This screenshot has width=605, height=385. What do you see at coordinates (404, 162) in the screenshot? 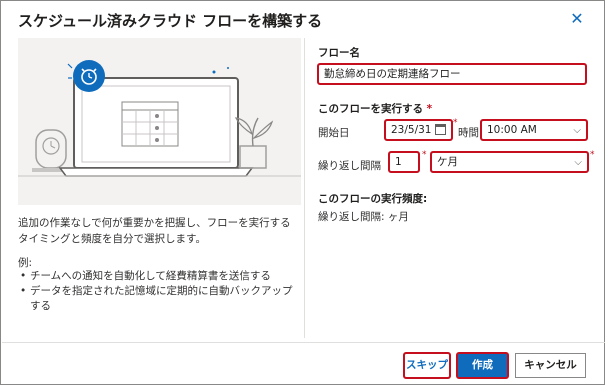
I see `repeat-count-field: 1` at bounding box center [404, 162].